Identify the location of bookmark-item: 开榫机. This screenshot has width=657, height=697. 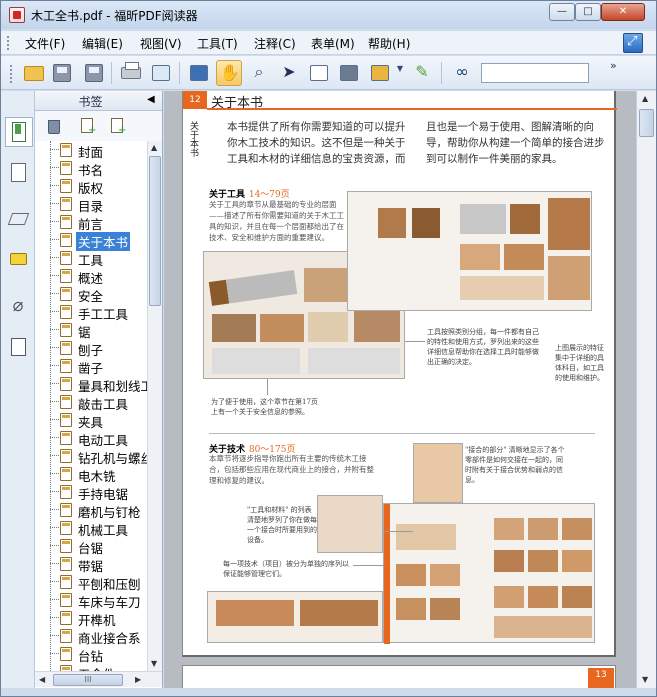
(91, 618).